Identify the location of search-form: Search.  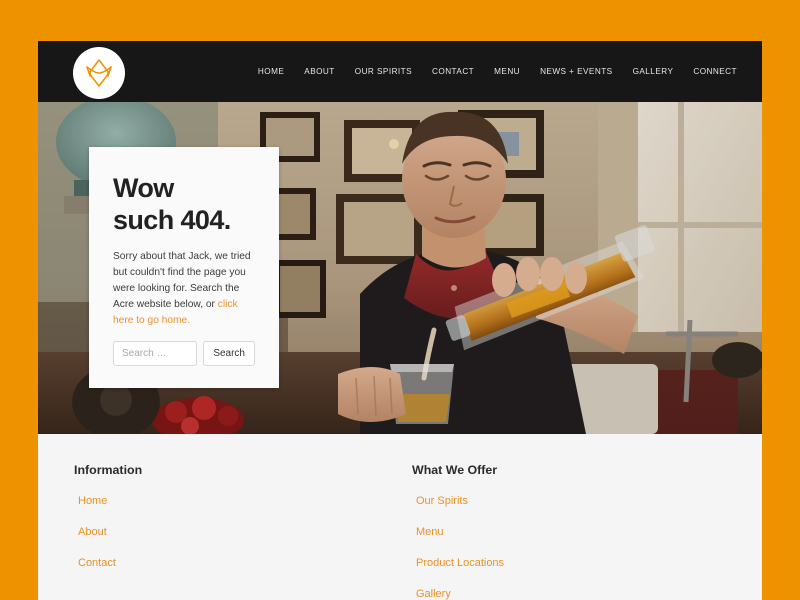
(184, 354).